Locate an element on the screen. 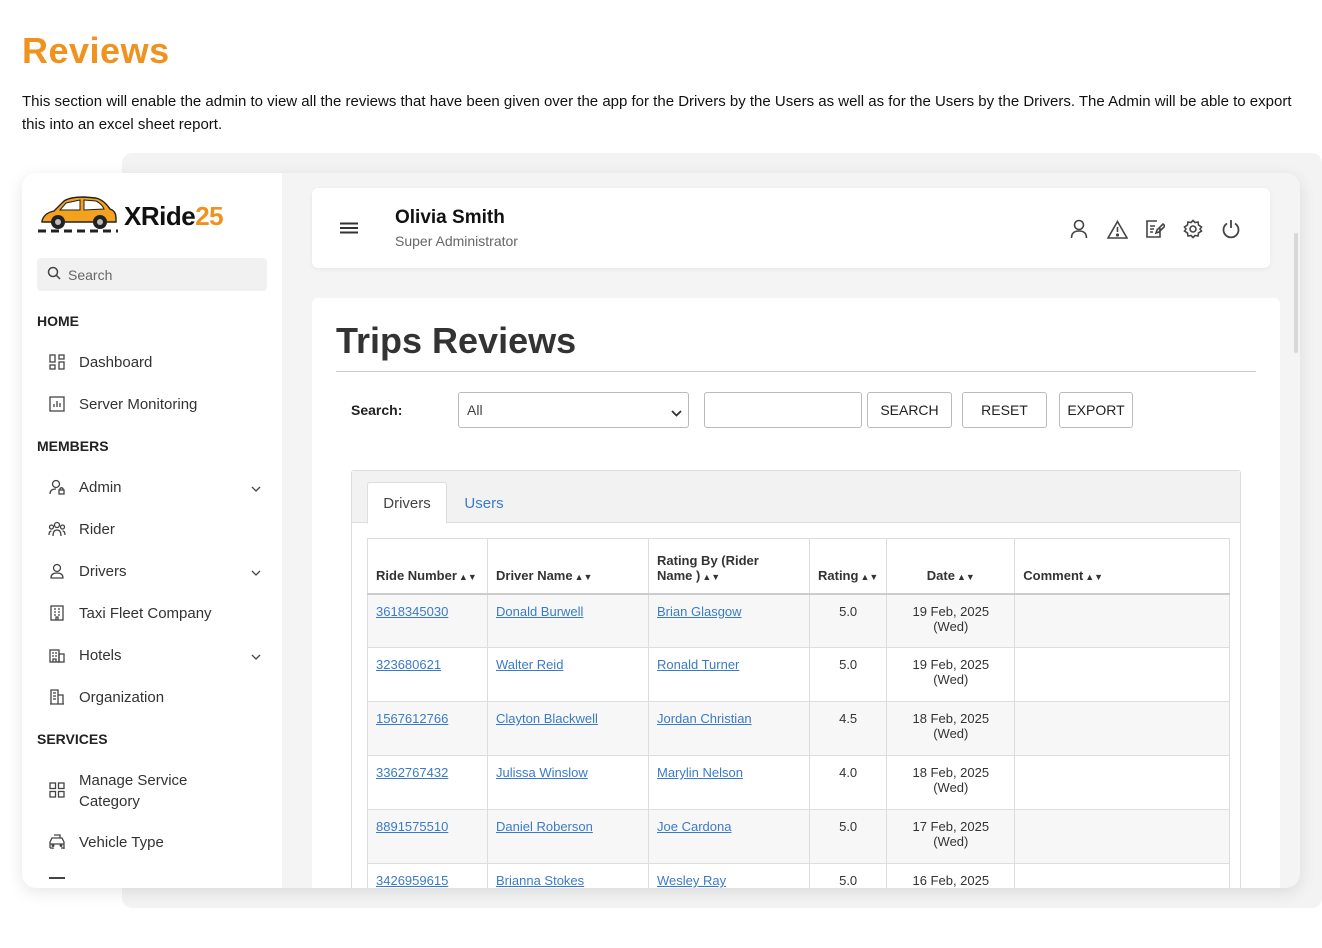 Image resolution: width=1322 pixels, height=948 pixels. warning-icon is located at coordinates (1117, 229).